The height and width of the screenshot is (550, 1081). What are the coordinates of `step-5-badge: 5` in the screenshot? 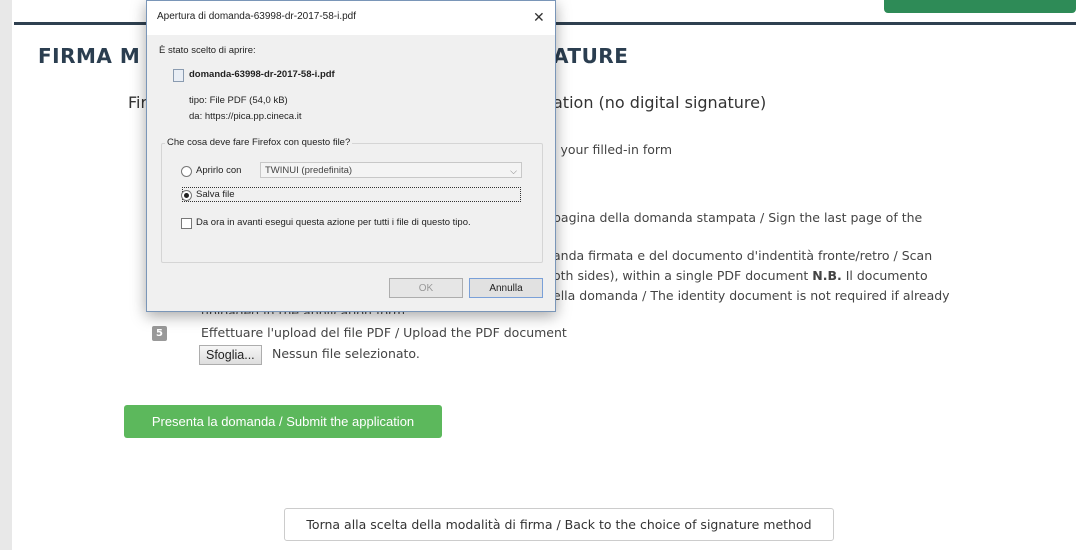 It's located at (159, 333).